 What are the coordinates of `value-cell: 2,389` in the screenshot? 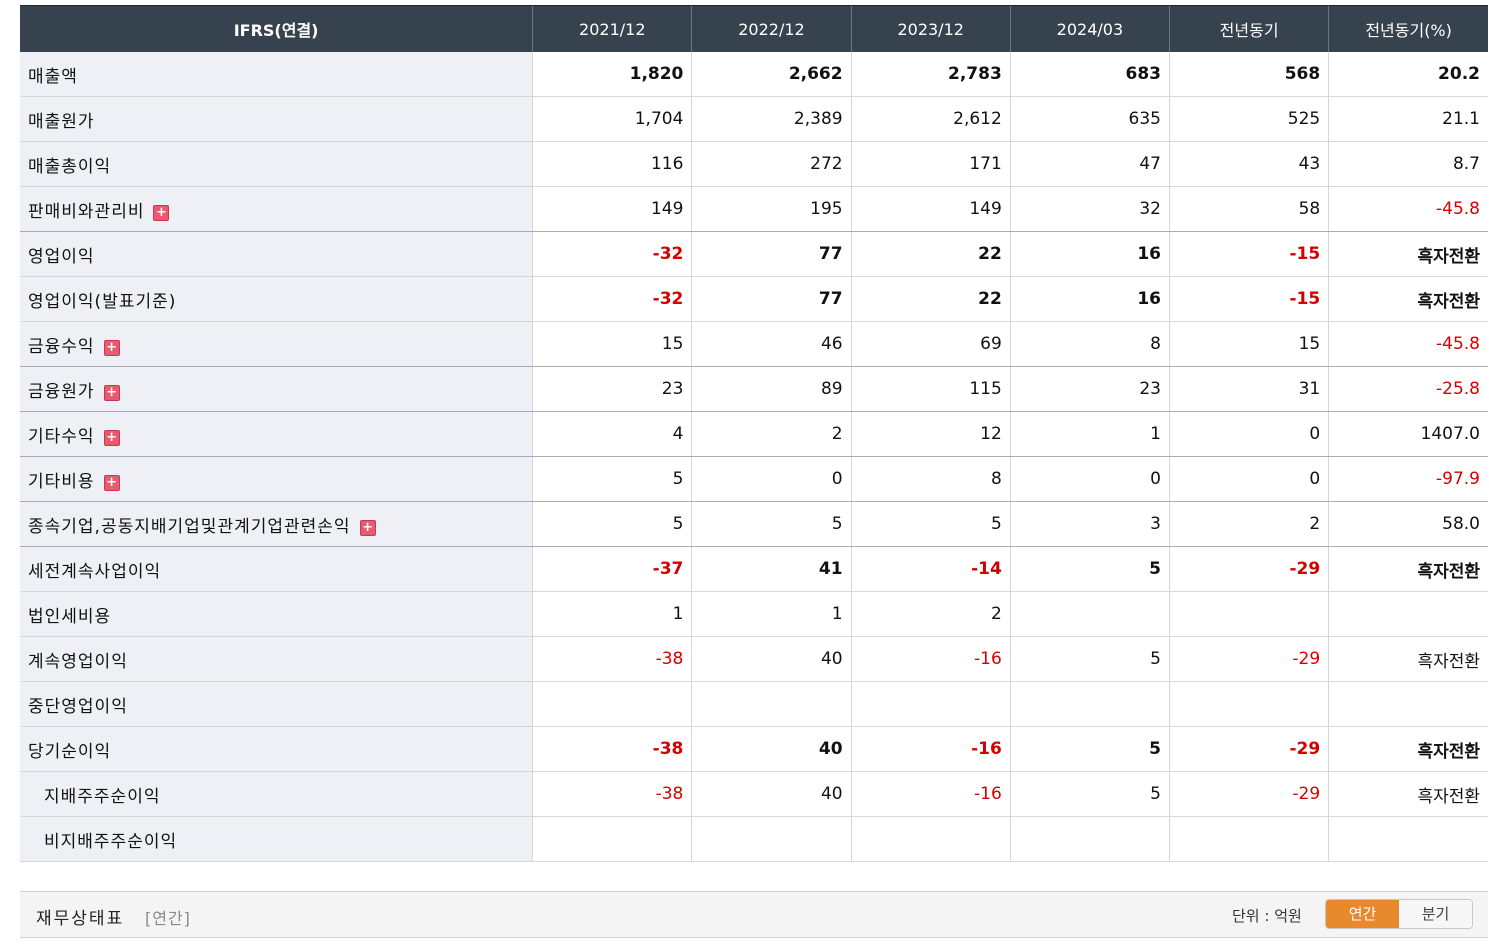 It's located at (771, 119).